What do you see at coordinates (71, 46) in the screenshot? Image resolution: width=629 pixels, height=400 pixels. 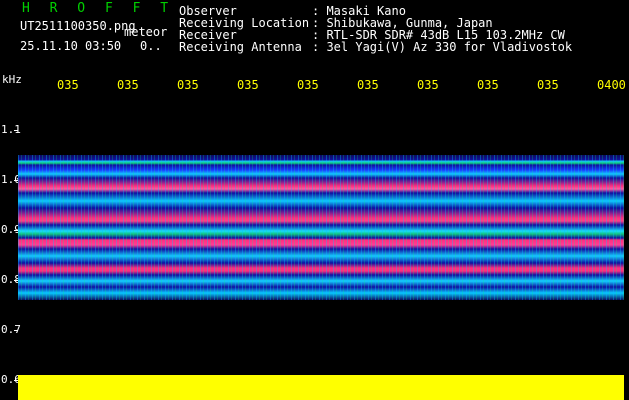 I see `date-time: 25.11.10 03:50` at bounding box center [71, 46].